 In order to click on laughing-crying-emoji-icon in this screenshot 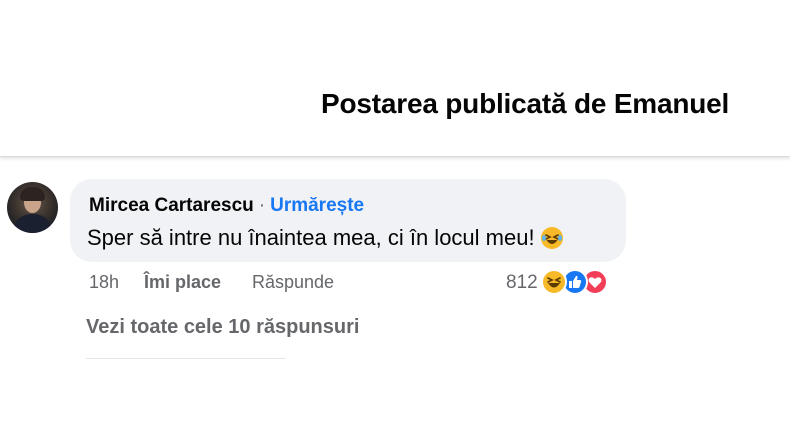, I will do `click(551, 238)`.